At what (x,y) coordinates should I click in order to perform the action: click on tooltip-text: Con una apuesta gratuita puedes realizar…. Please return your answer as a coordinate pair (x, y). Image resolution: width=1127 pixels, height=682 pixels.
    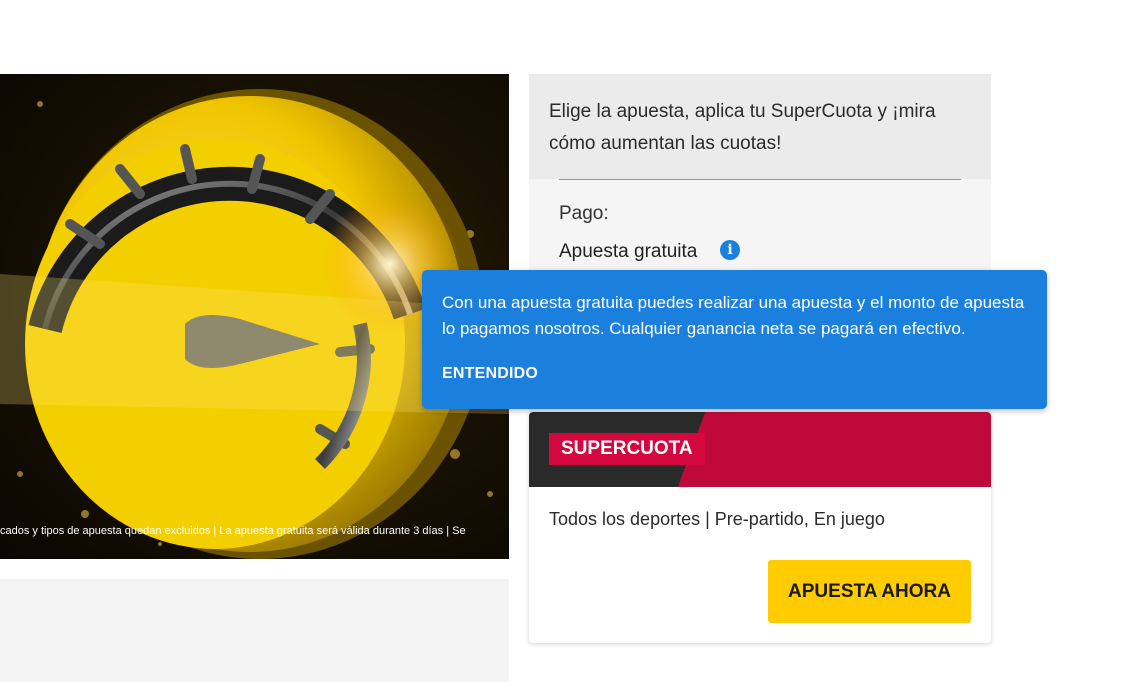
    Looking at the image, I should click on (733, 315).